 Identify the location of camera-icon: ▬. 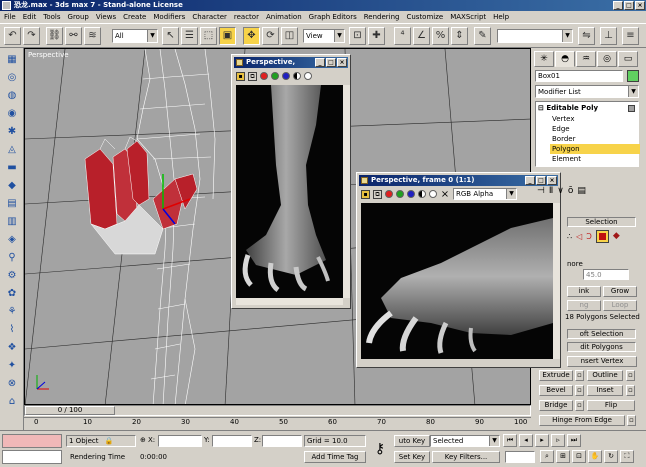
(12, 168).